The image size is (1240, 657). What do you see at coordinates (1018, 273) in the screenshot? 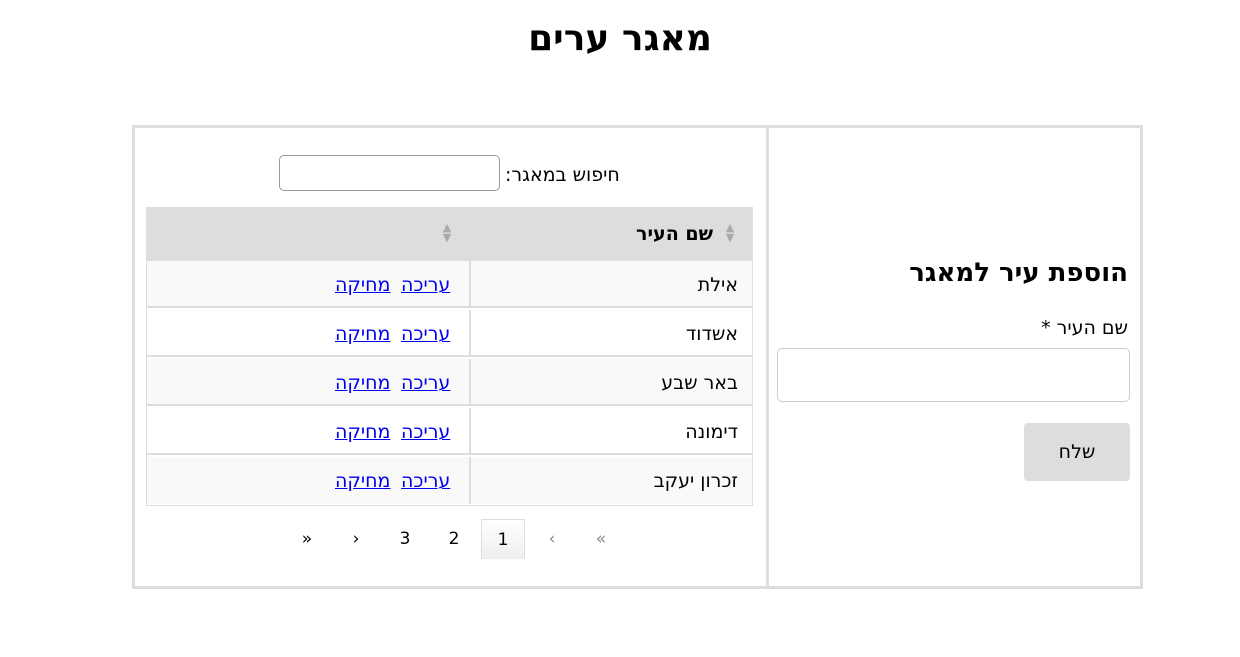
I see `add-city-title: הוספת עיר למאגר` at bounding box center [1018, 273].